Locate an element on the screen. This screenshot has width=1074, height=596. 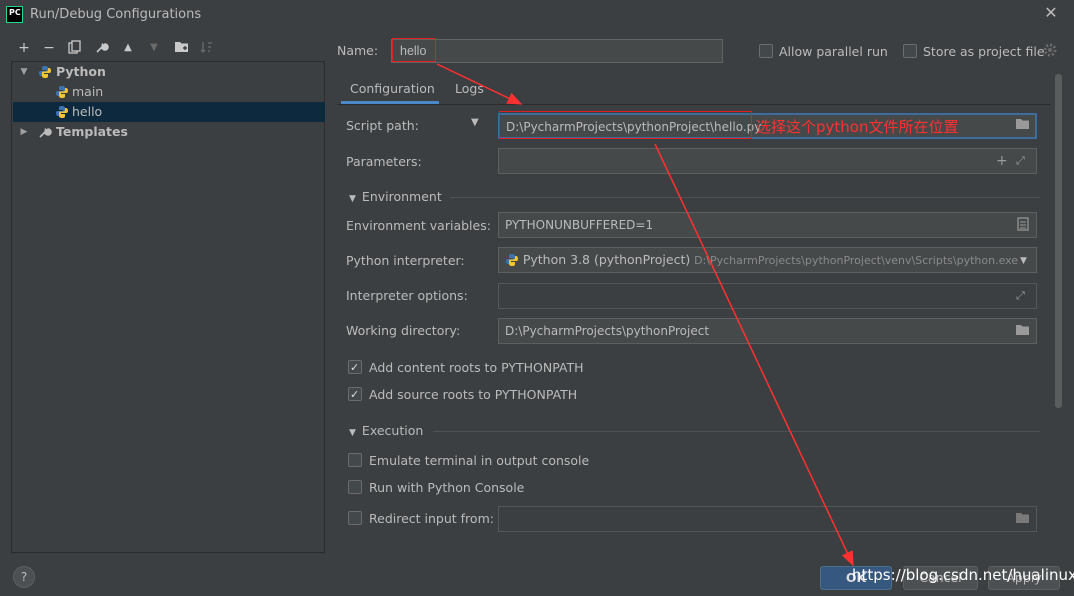
annotation-arrow-to-ok is located at coordinates (754, 355).